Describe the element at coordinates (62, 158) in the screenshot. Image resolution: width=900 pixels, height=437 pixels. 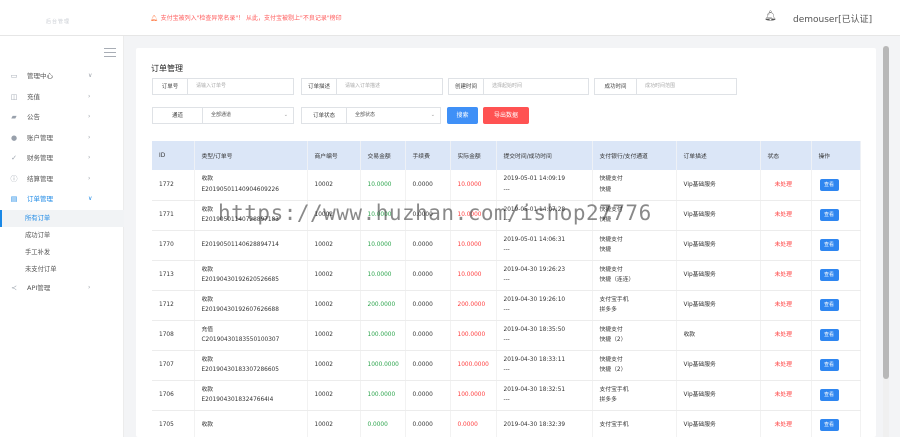
I see `sidebar-item-finance: ✓ 财务管理 ›` at that location.